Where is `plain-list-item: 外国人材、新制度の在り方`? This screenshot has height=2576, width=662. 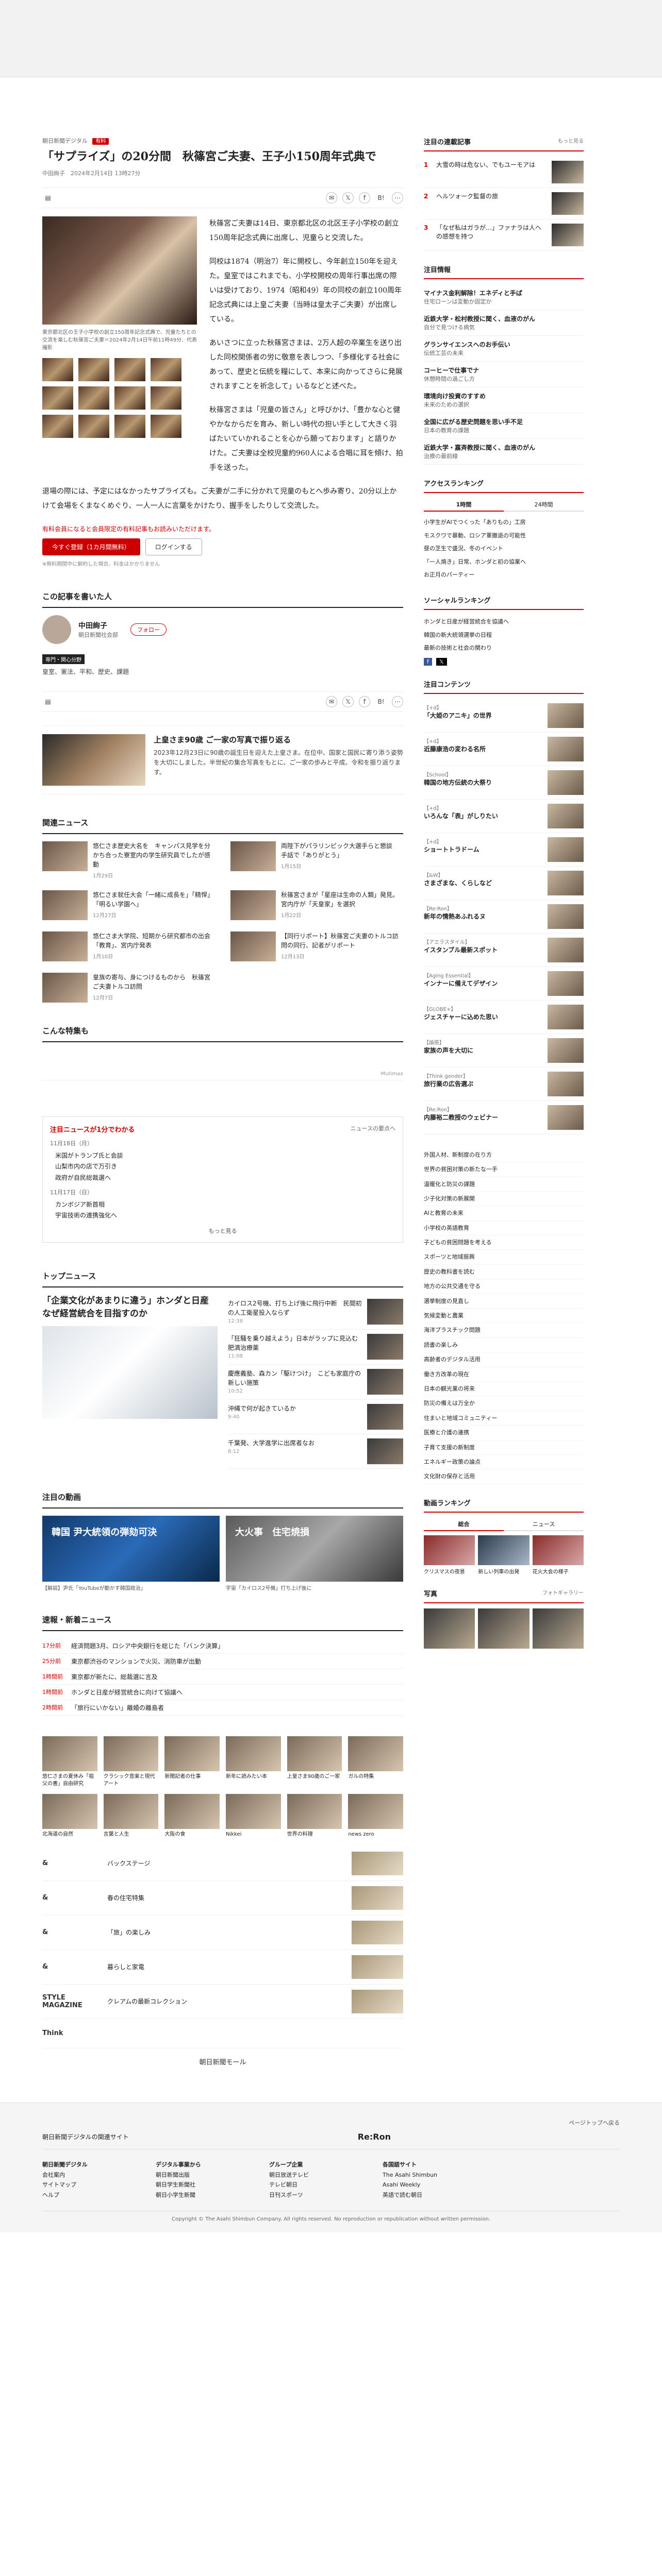 plain-list-item: 外国人材、新制度の在り方 is located at coordinates (504, 1155).